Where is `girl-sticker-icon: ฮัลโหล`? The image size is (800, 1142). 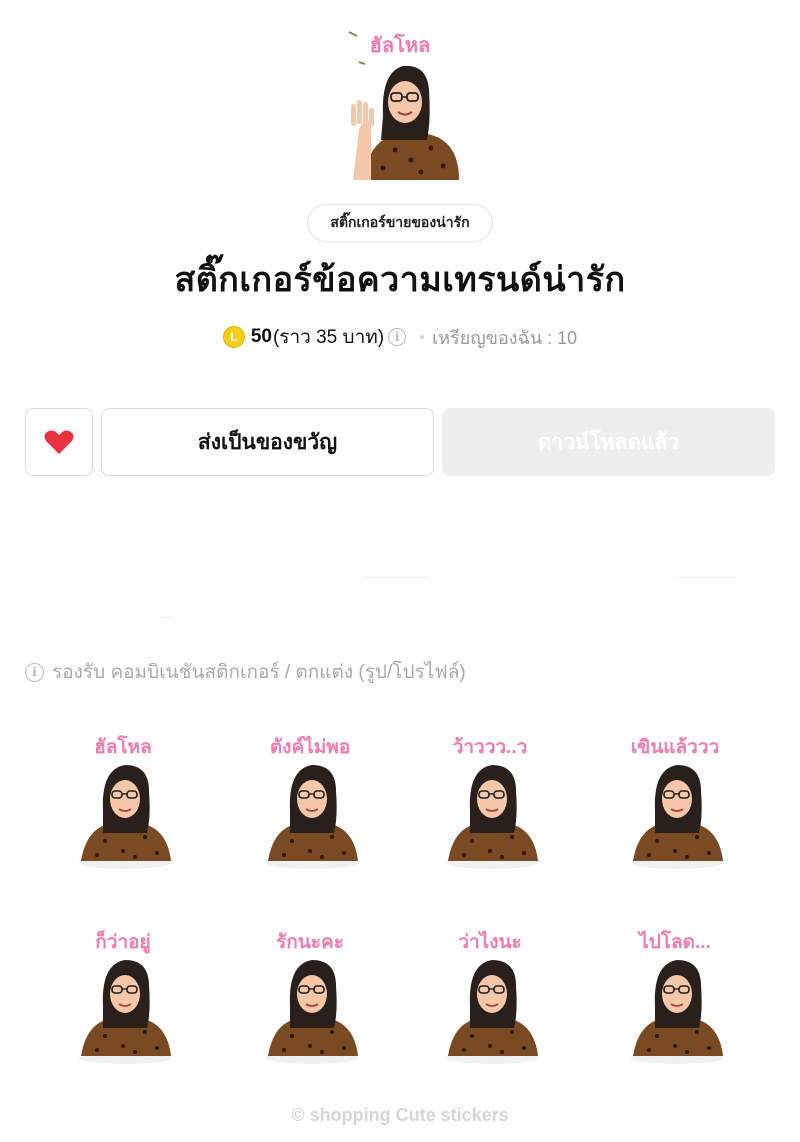 girl-sticker-icon: ฮัลโหล is located at coordinates (125, 801).